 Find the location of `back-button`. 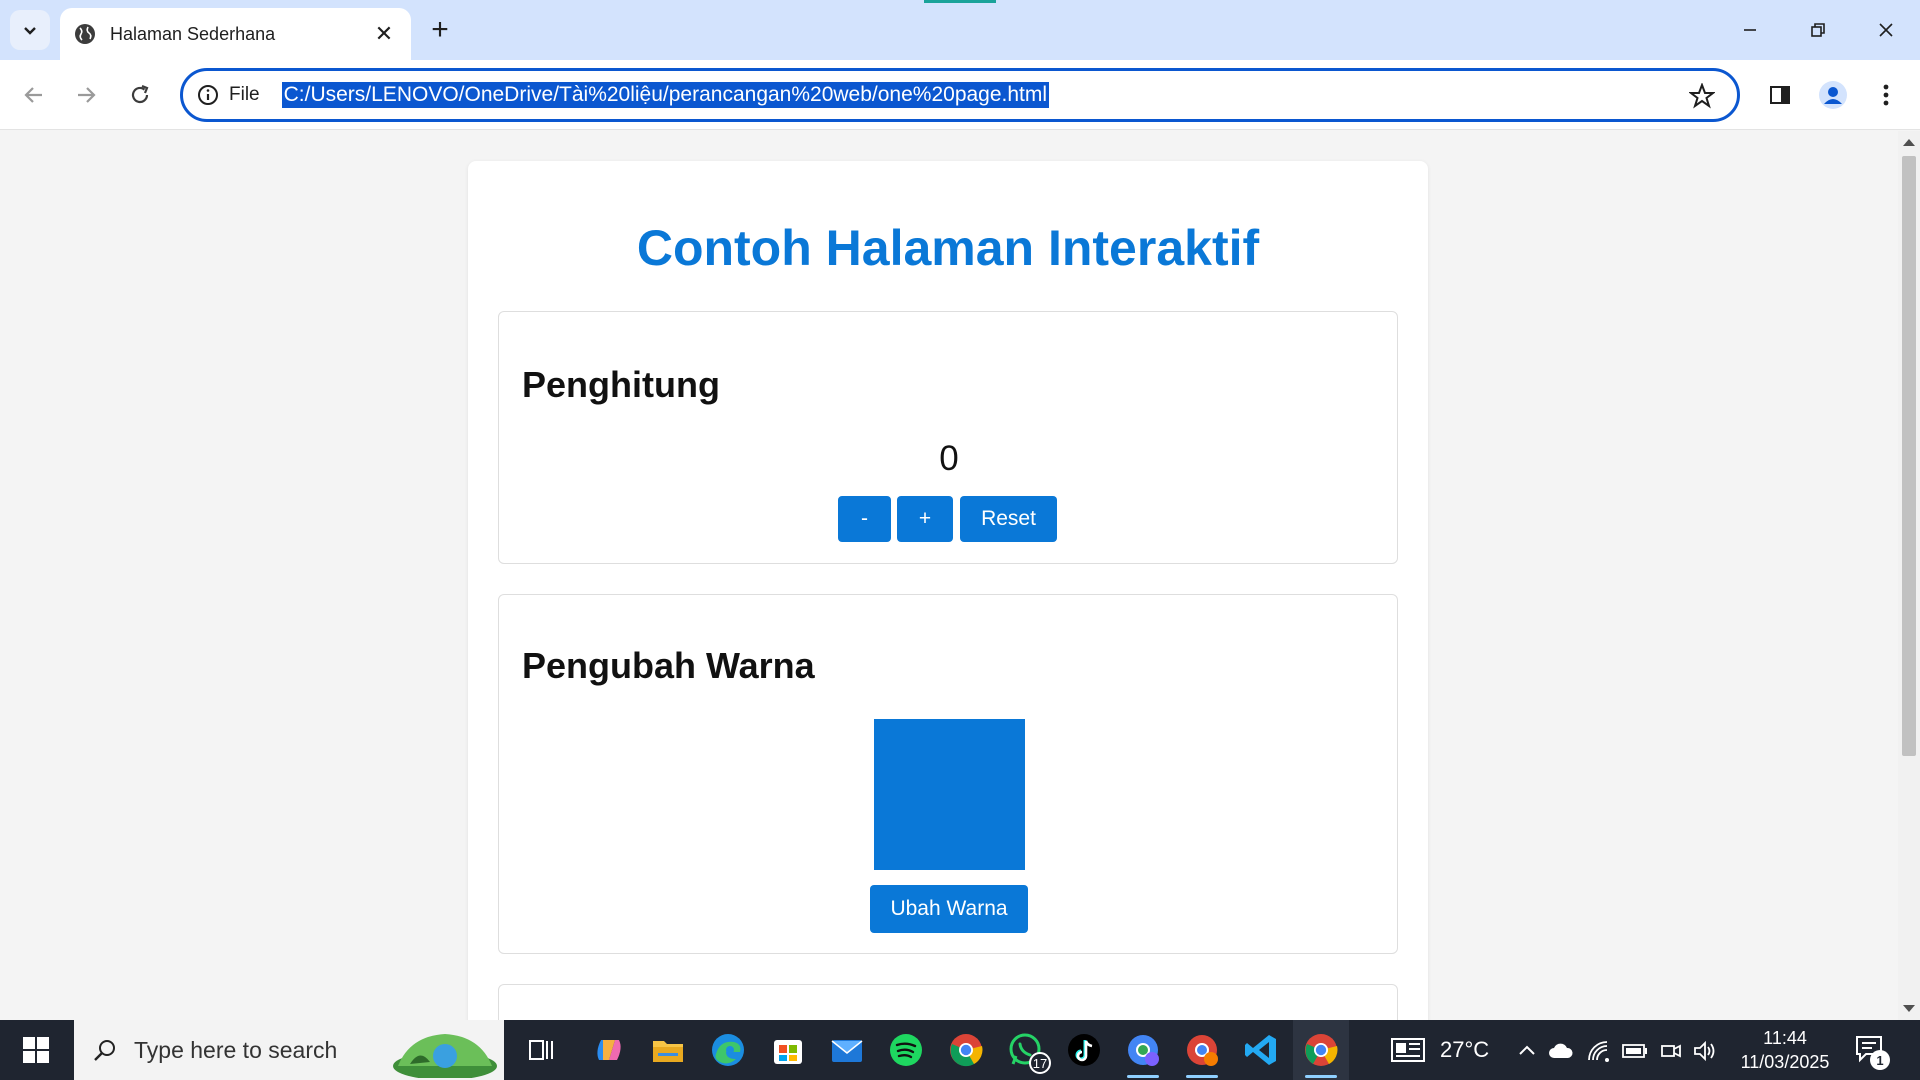

back-button is located at coordinates (34, 95).